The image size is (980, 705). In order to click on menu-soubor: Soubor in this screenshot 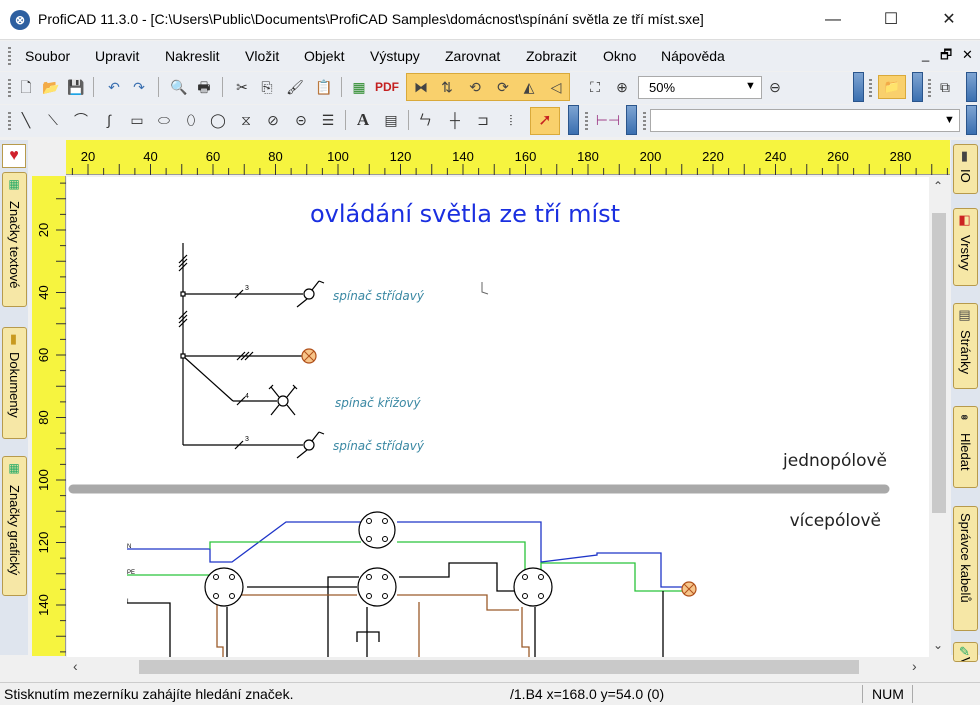, I will do `click(47, 56)`.